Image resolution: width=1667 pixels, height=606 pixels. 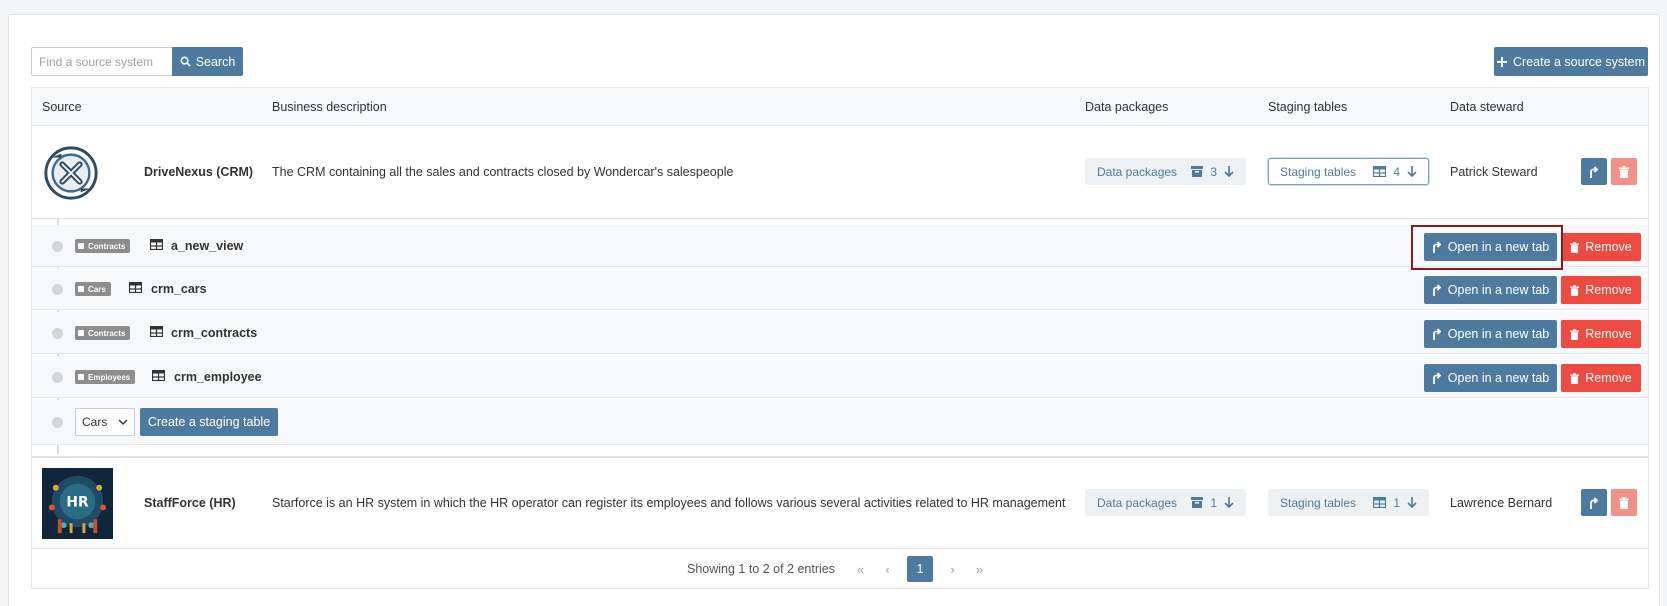 What do you see at coordinates (97, 289) in the screenshot?
I see `tag-label: Cars` at bounding box center [97, 289].